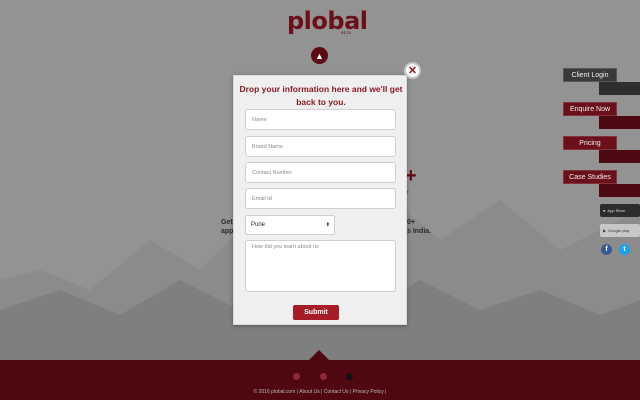 The width and height of the screenshot is (640, 400). I want to click on close-icon: ✕, so click(412, 70).